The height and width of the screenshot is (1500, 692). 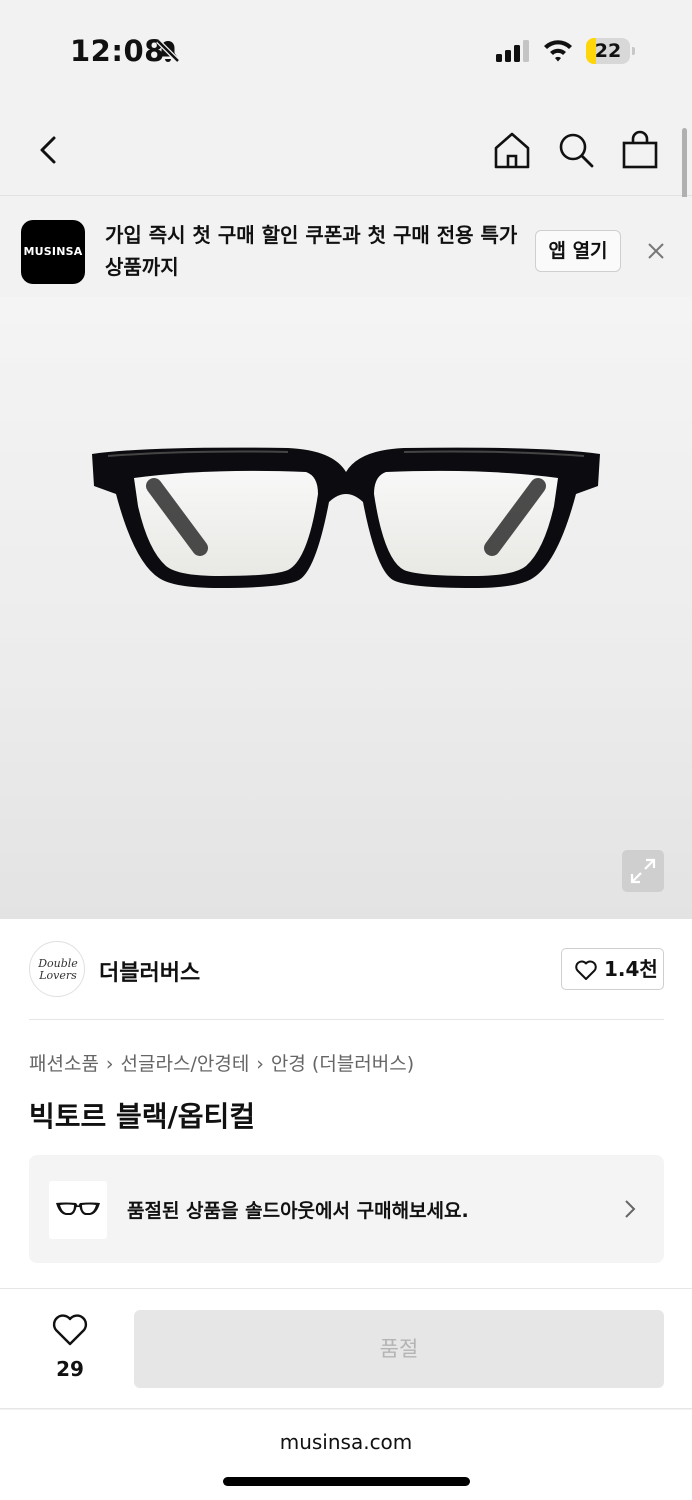 What do you see at coordinates (298, 1211) in the screenshot?
I see `soldout-promo-text: 품절된 상품을 솔드아웃에서 구매해보세요.` at bounding box center [298, 1211].